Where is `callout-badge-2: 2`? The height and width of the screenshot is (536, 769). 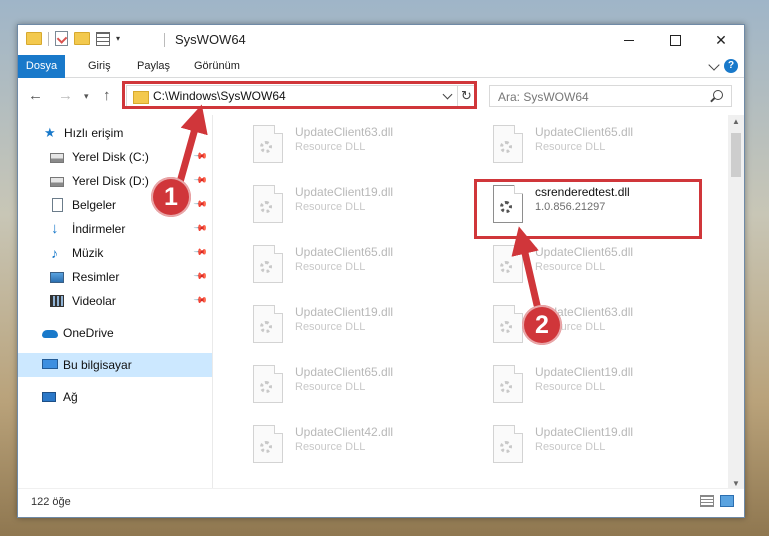 callout-badge-2: 2 is located at coordinates (542, 325).